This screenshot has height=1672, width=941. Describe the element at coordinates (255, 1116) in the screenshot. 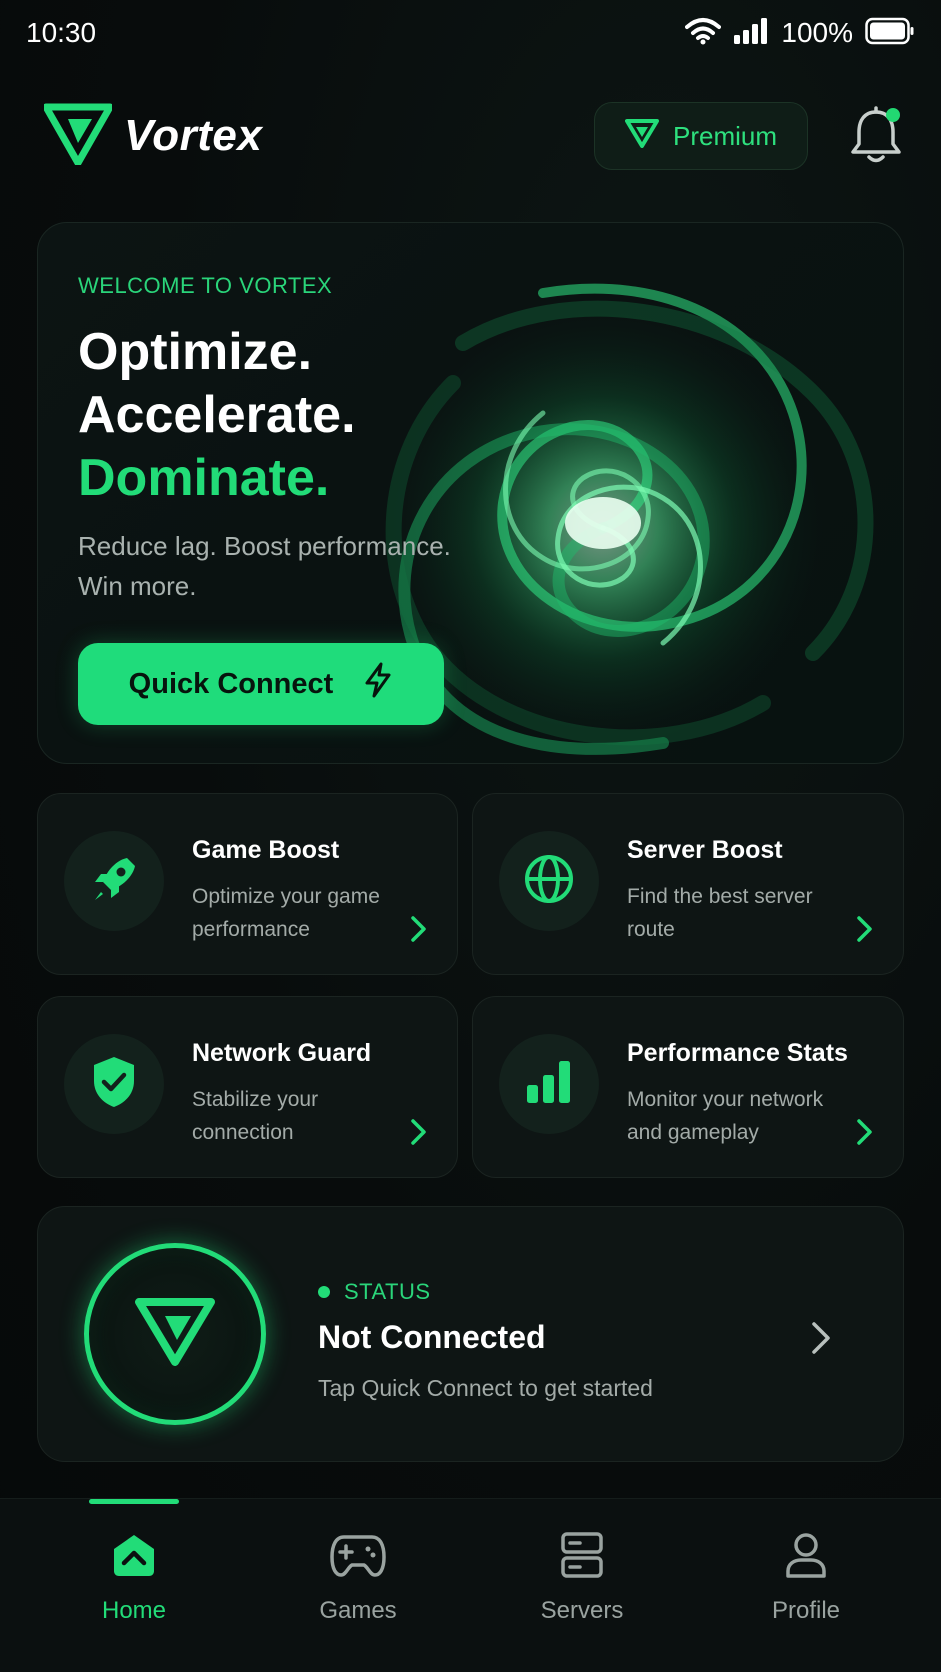

I see `card-description: Stabilize your connection` at that location.